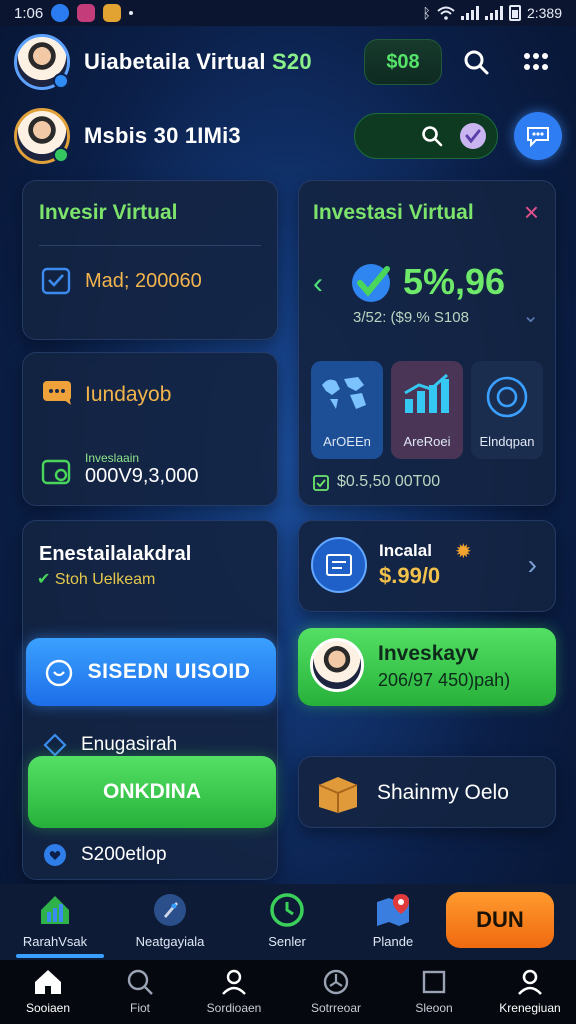  What do you see at coordinates (131, 13) in the screenshot?
I see `dot-icon` at bounding box center [131, 13].